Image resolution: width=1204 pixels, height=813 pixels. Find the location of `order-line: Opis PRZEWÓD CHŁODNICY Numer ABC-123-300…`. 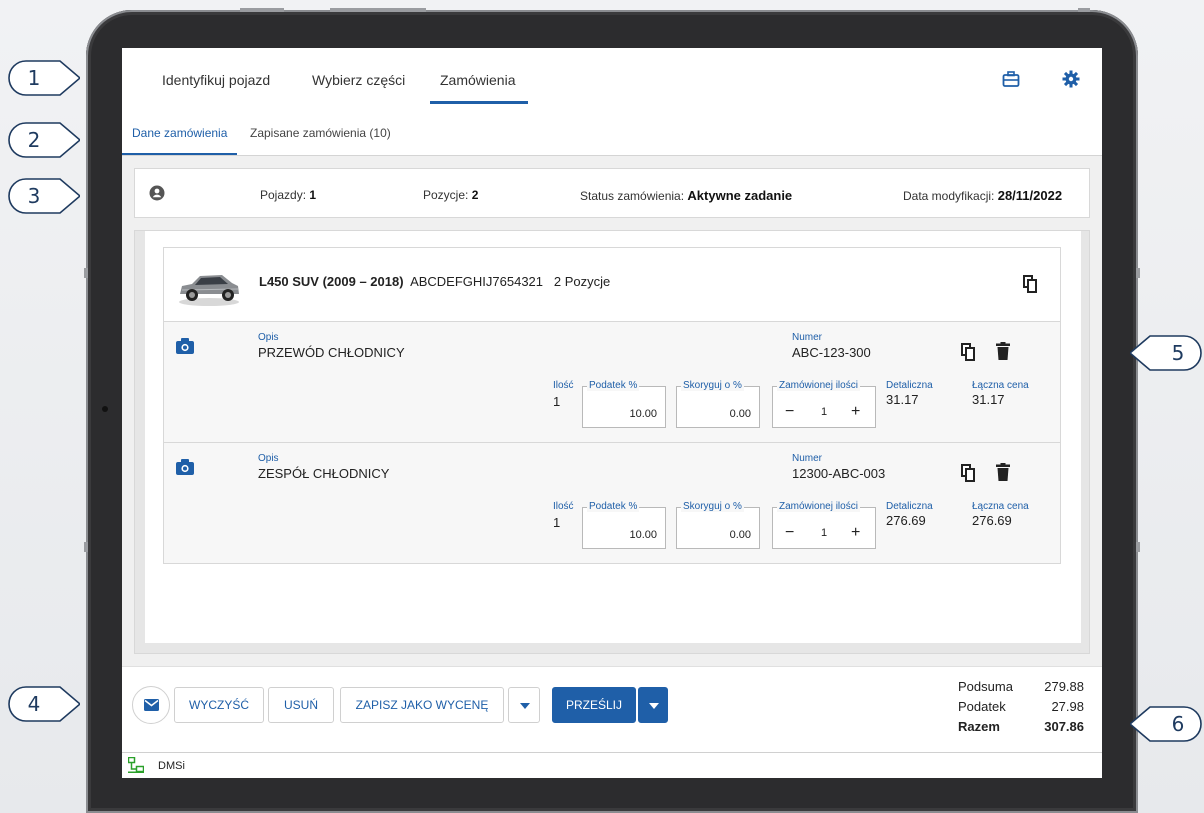

order-line: Opis PRZEWÓD CHŁODNICY Numer ABC-123-300… is located at coordinates (612, 382).